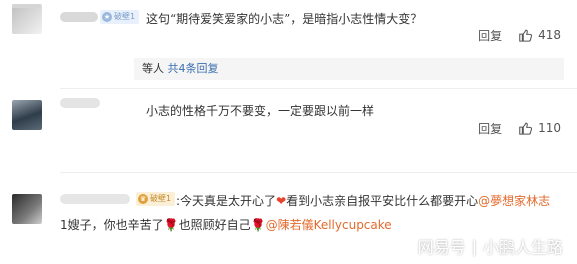 The height and width of the screenshot is (264, 577). Describe the element at coordinates (153, 68) in the screenshot. I see `more-replies-prefix: 等人` at that location.